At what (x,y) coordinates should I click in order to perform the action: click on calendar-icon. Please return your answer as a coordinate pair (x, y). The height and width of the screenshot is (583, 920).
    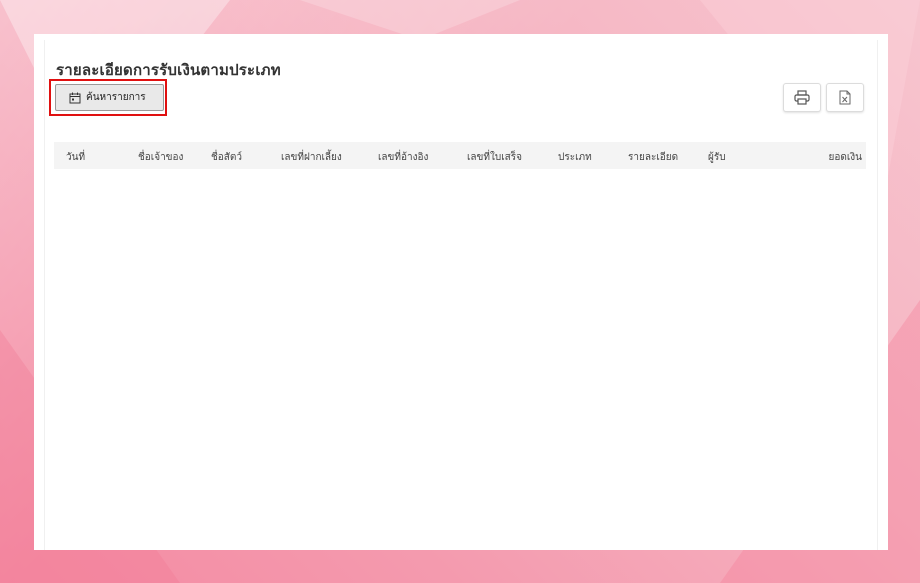
    Looking at the image, I should click on (75, 98).